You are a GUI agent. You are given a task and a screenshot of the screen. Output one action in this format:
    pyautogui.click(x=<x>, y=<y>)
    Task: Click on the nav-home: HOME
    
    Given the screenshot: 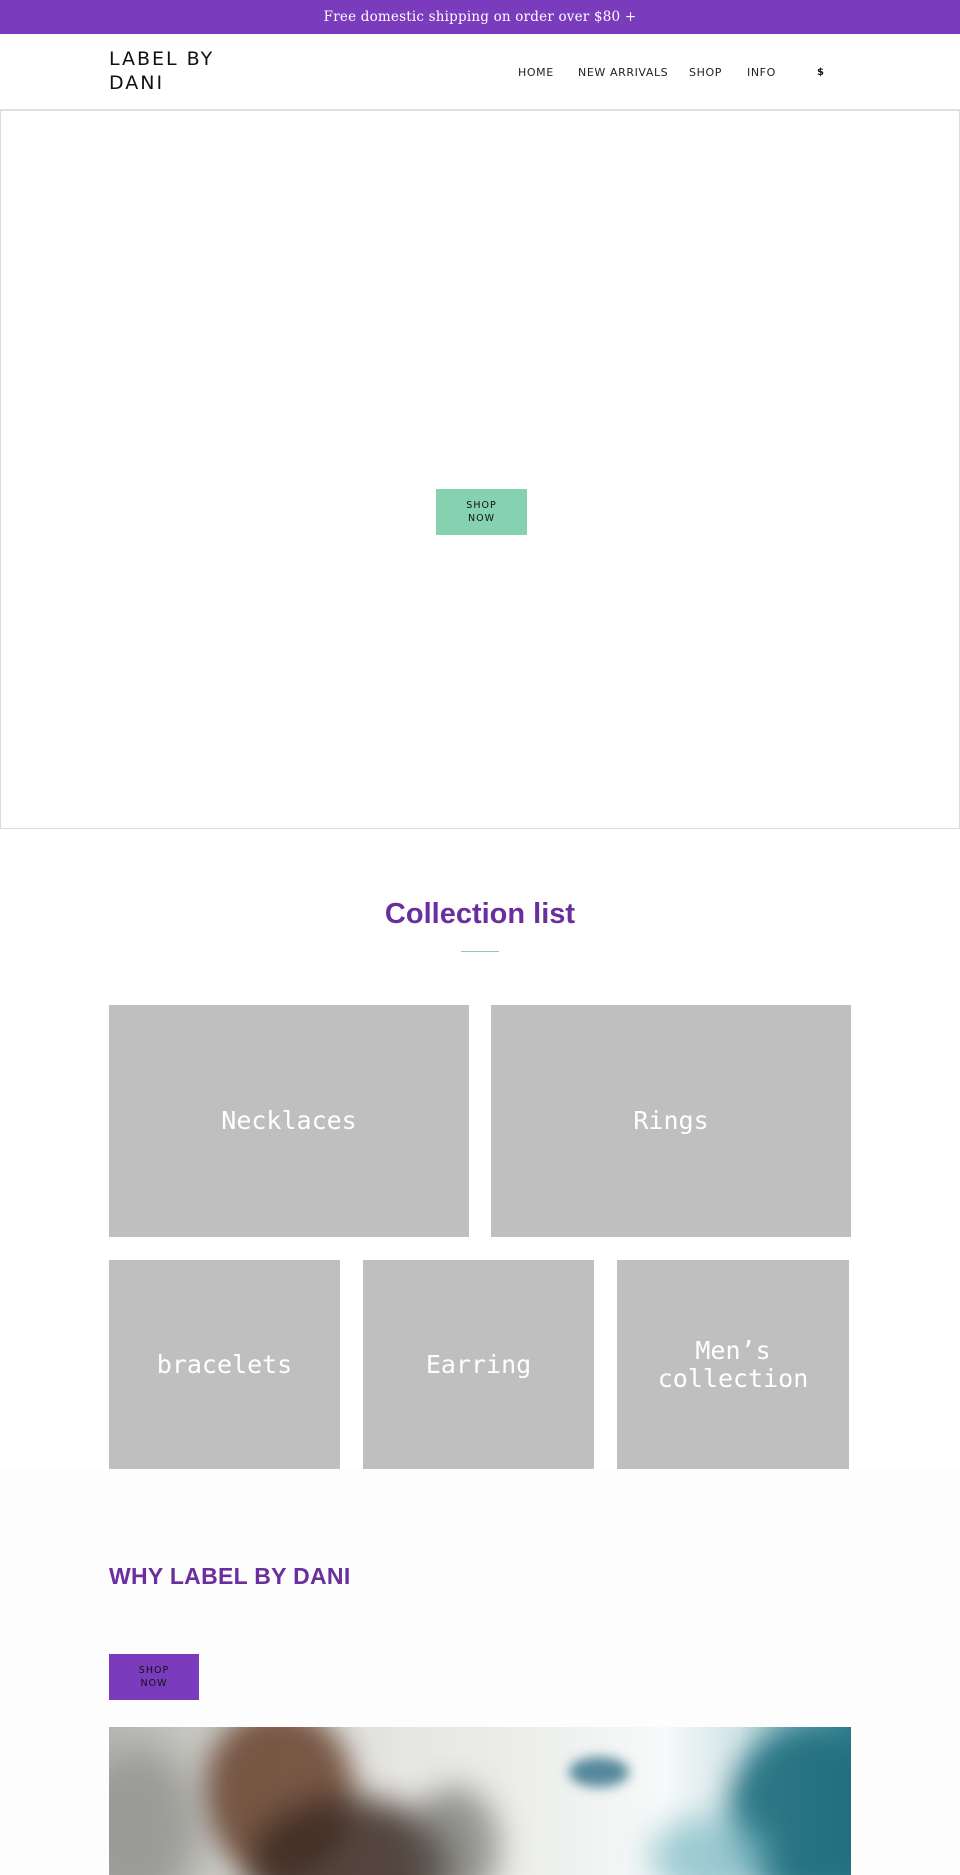 What is the action you would take?
    pyautogui.click(x=536, y=72)
    